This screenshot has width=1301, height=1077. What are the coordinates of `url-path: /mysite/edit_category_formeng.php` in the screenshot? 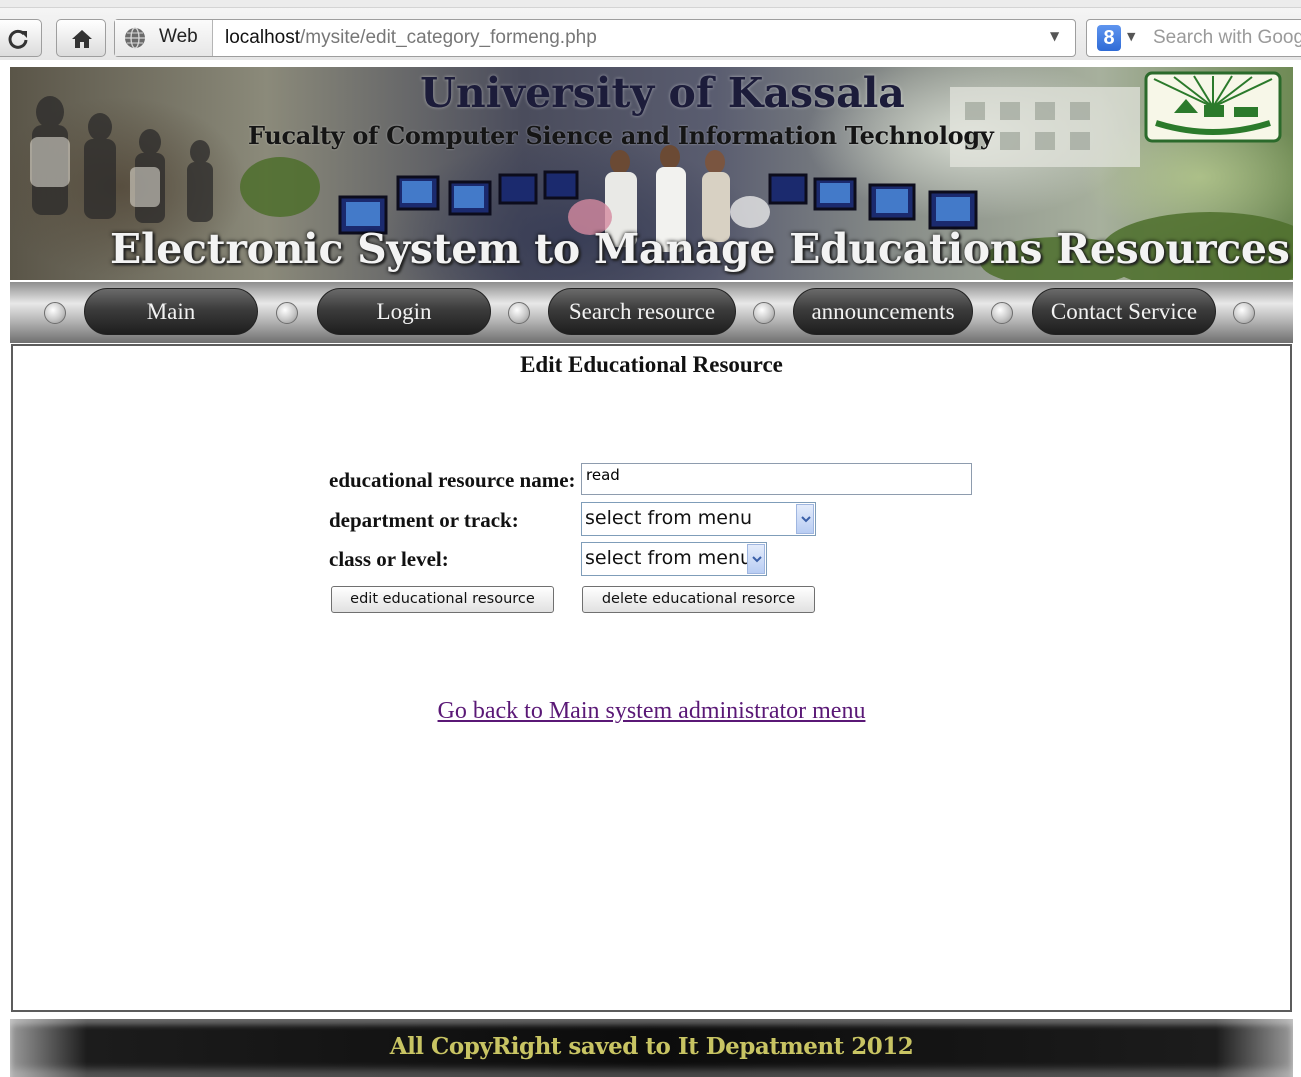 It's located at (448, 37).